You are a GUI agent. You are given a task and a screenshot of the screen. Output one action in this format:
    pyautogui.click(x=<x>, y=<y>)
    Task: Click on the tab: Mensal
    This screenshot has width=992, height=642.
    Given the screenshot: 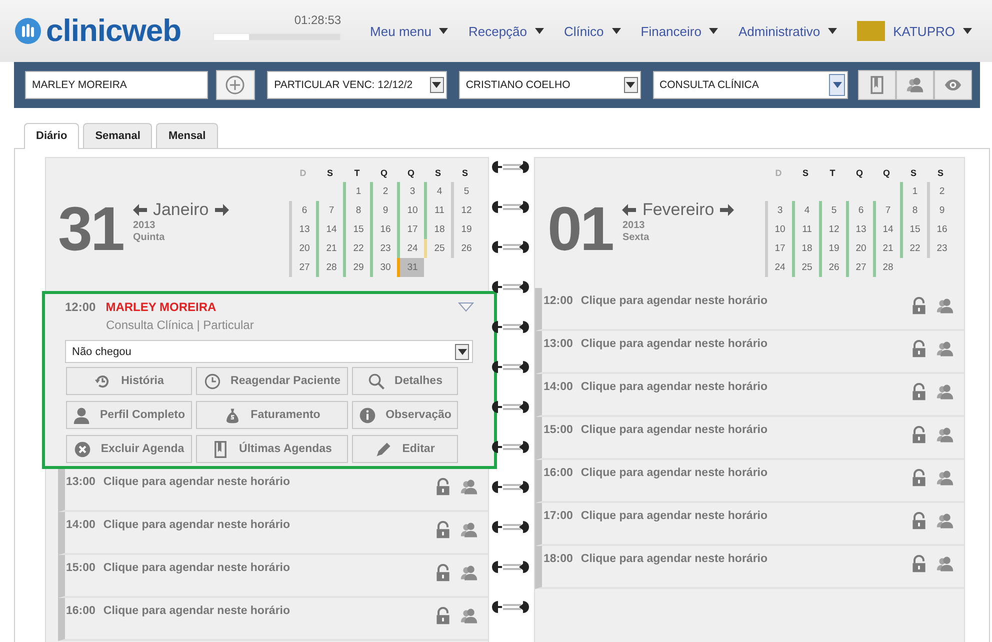 What is the action you would take?
    pyautogui.click(x=187, y=135)
    